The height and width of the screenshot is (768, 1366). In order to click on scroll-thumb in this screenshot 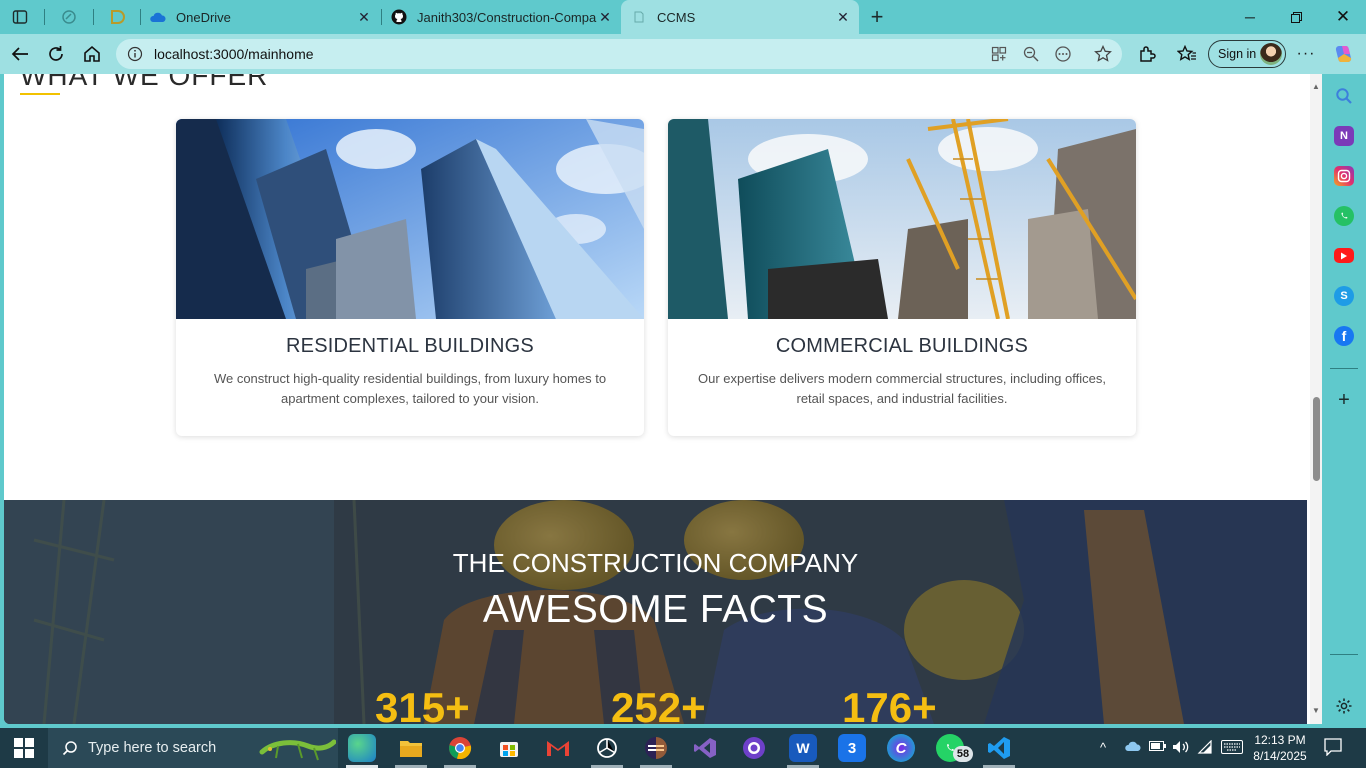, I will do `click(1316, 439)`.